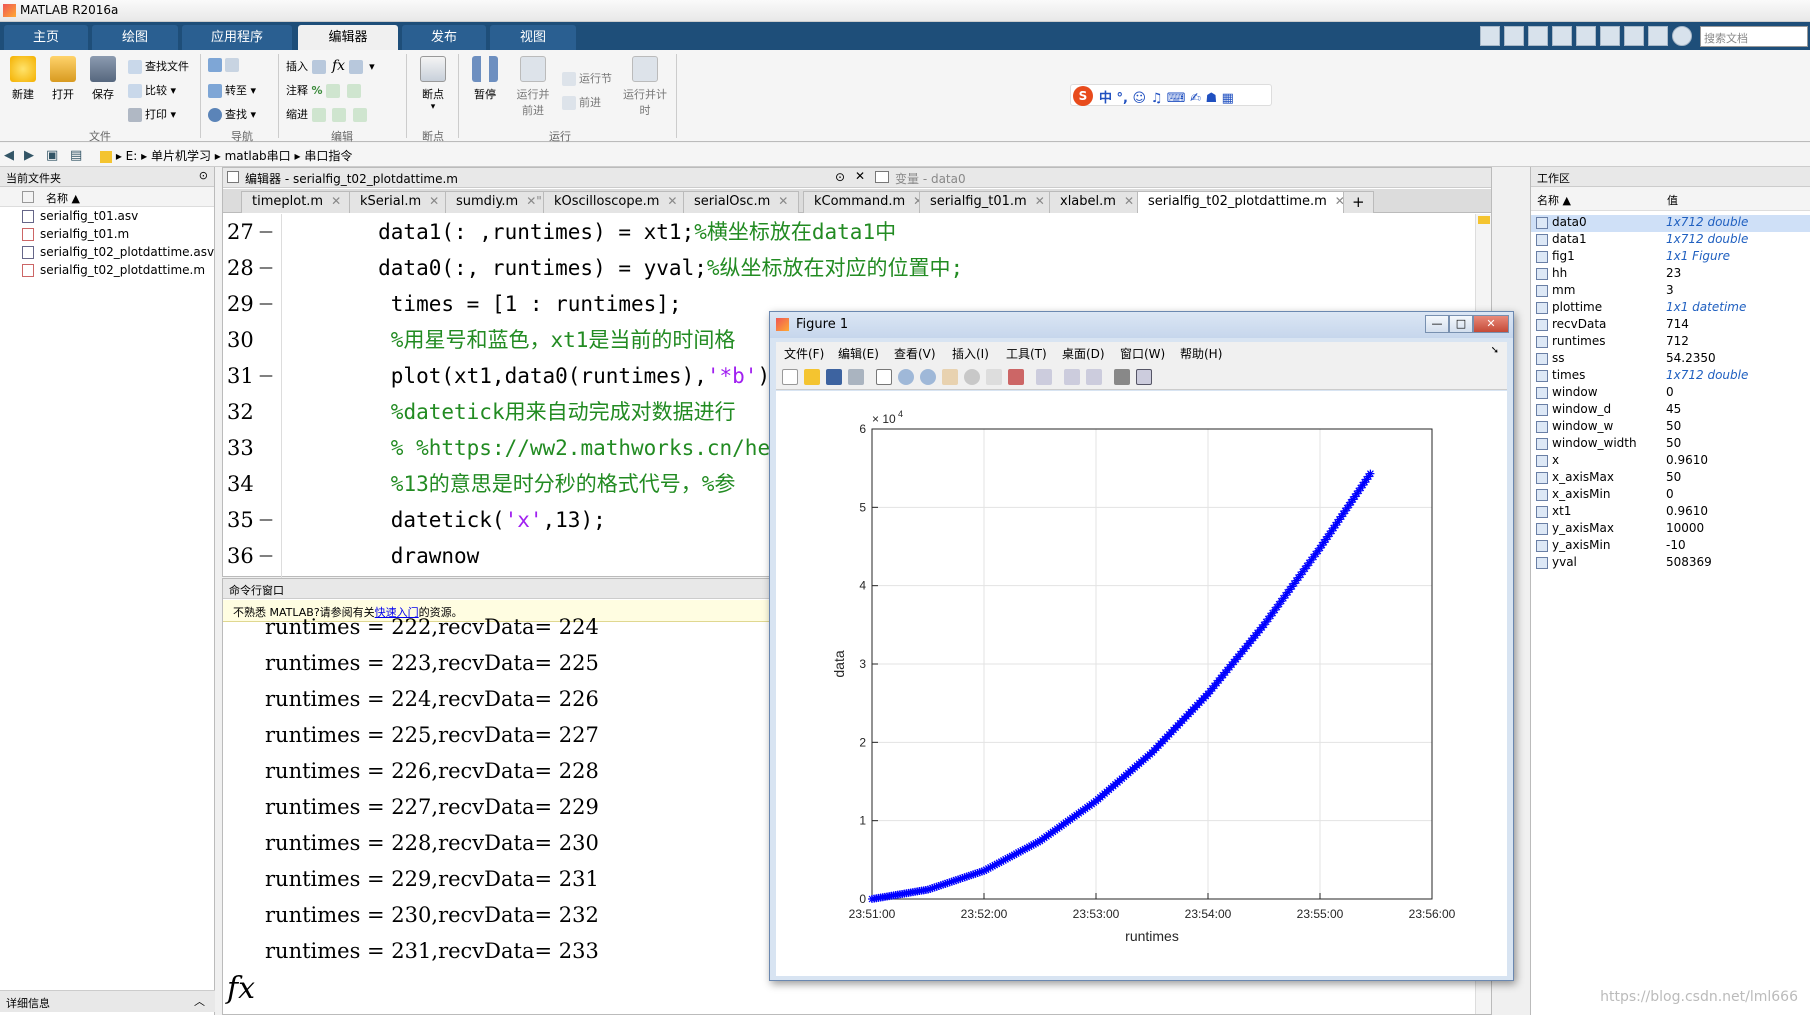 The height and width of the screenshot is (1015, 1810). What do you see at coordinates (237, 37) in the screenshot?
I see `tab-apps: 应用程序` at bounding box center [237, 37].